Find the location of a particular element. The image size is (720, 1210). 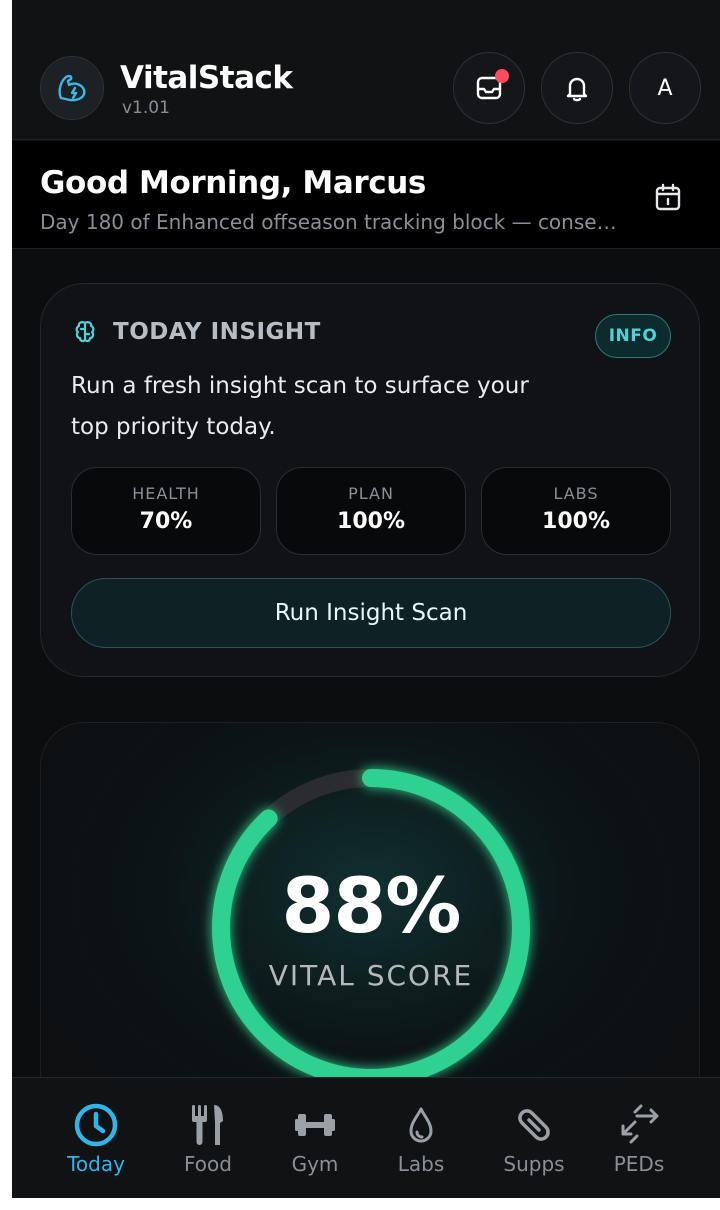

vital-score-value: 88% is located at coordinates (371, 905).